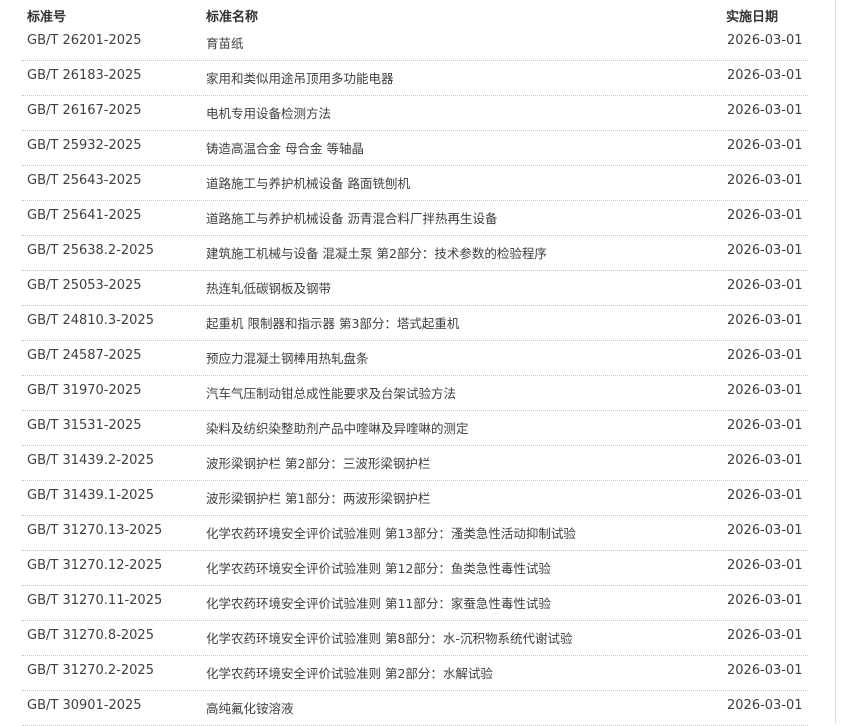  I want to click on standard-number: GB/T 31270.2-2025, so click(90, 670).